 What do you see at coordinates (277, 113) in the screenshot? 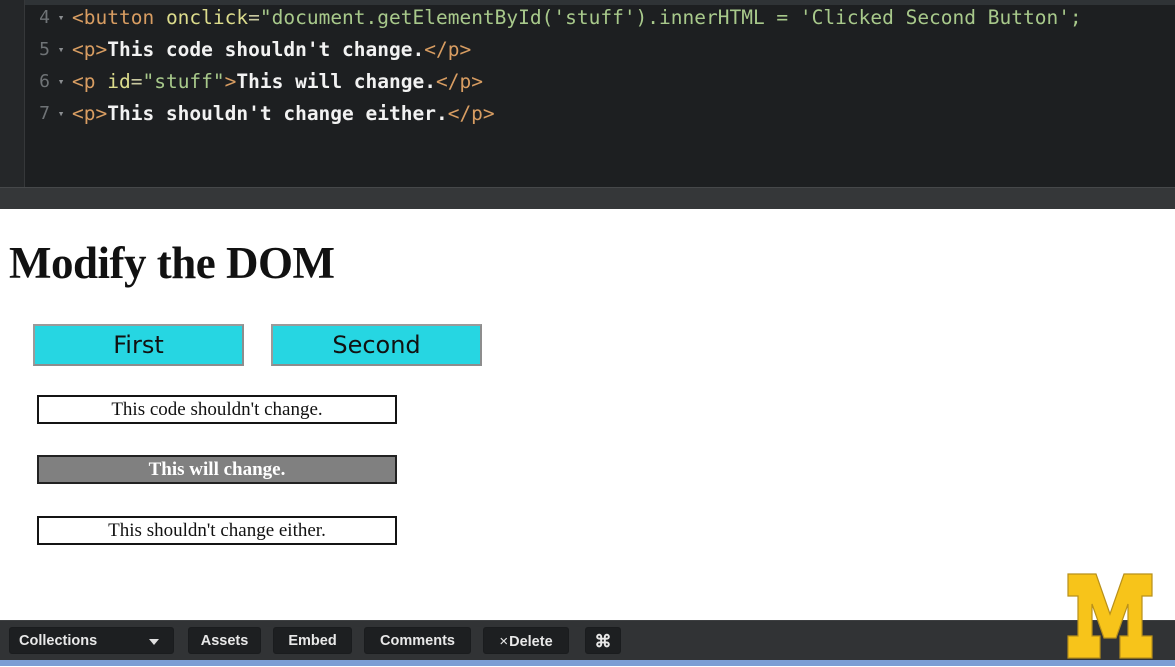
I see `code-token-text: This shouldn't change either.` at bounding box center [277, 113].